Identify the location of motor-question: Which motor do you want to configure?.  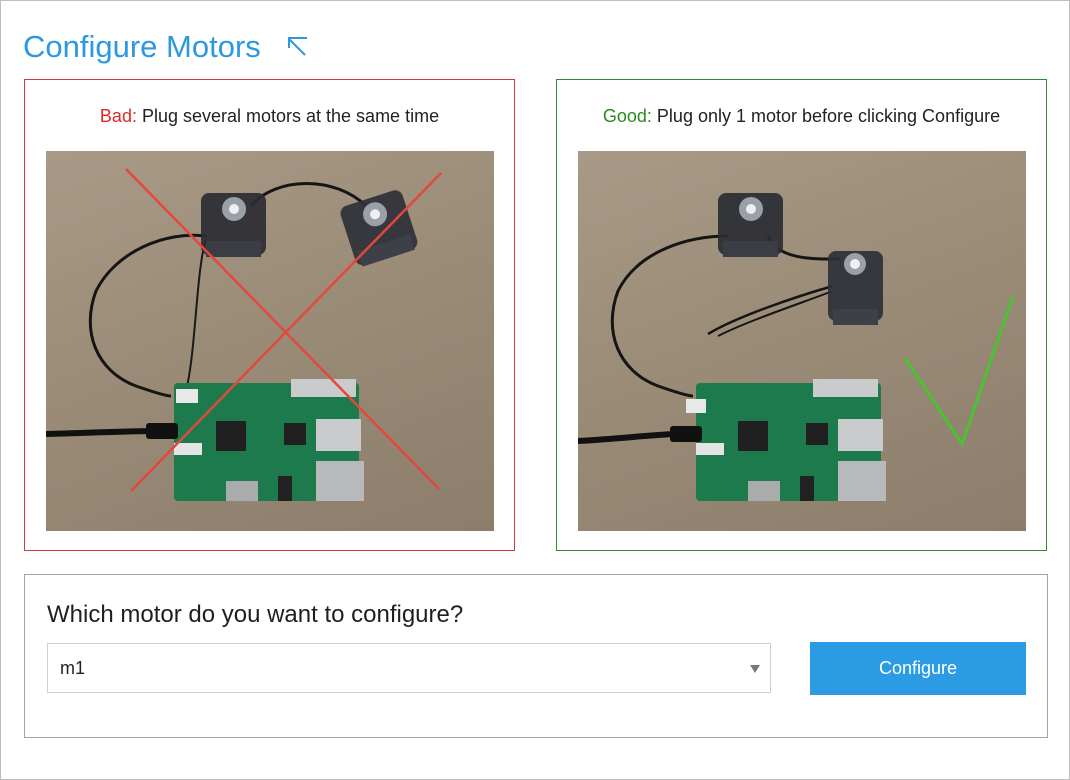
(255, 614).